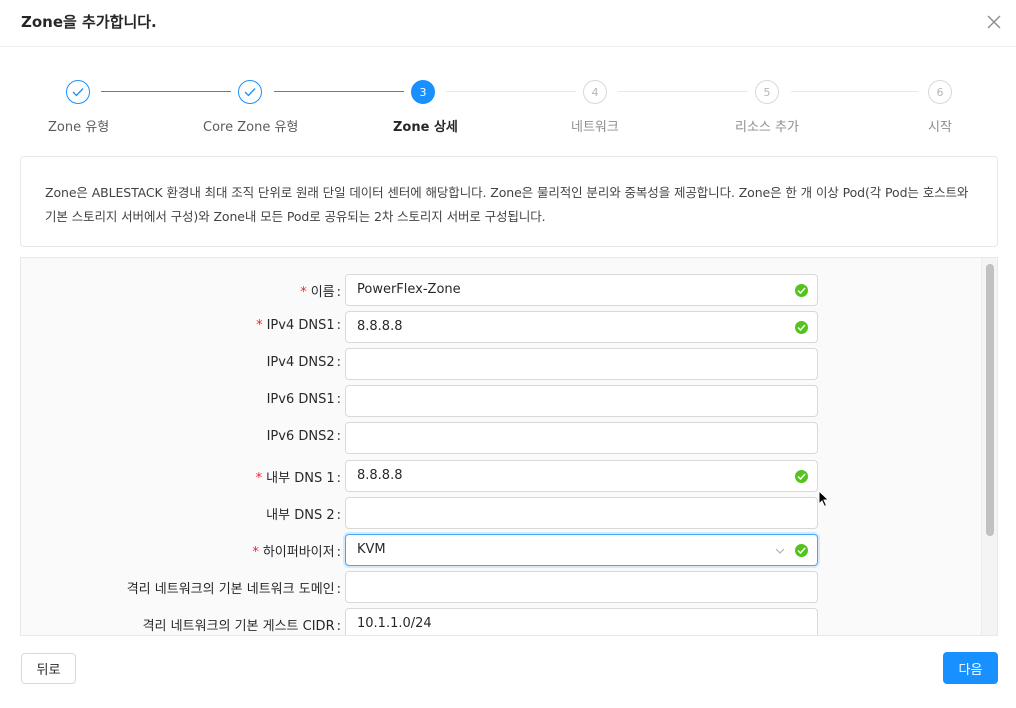 This screenshot has height=708, width=1016. What do you see at coordinates (595, 127) in the screenshot?
I see `step-4-label: 네트워크` at bounding box center [595, 127].